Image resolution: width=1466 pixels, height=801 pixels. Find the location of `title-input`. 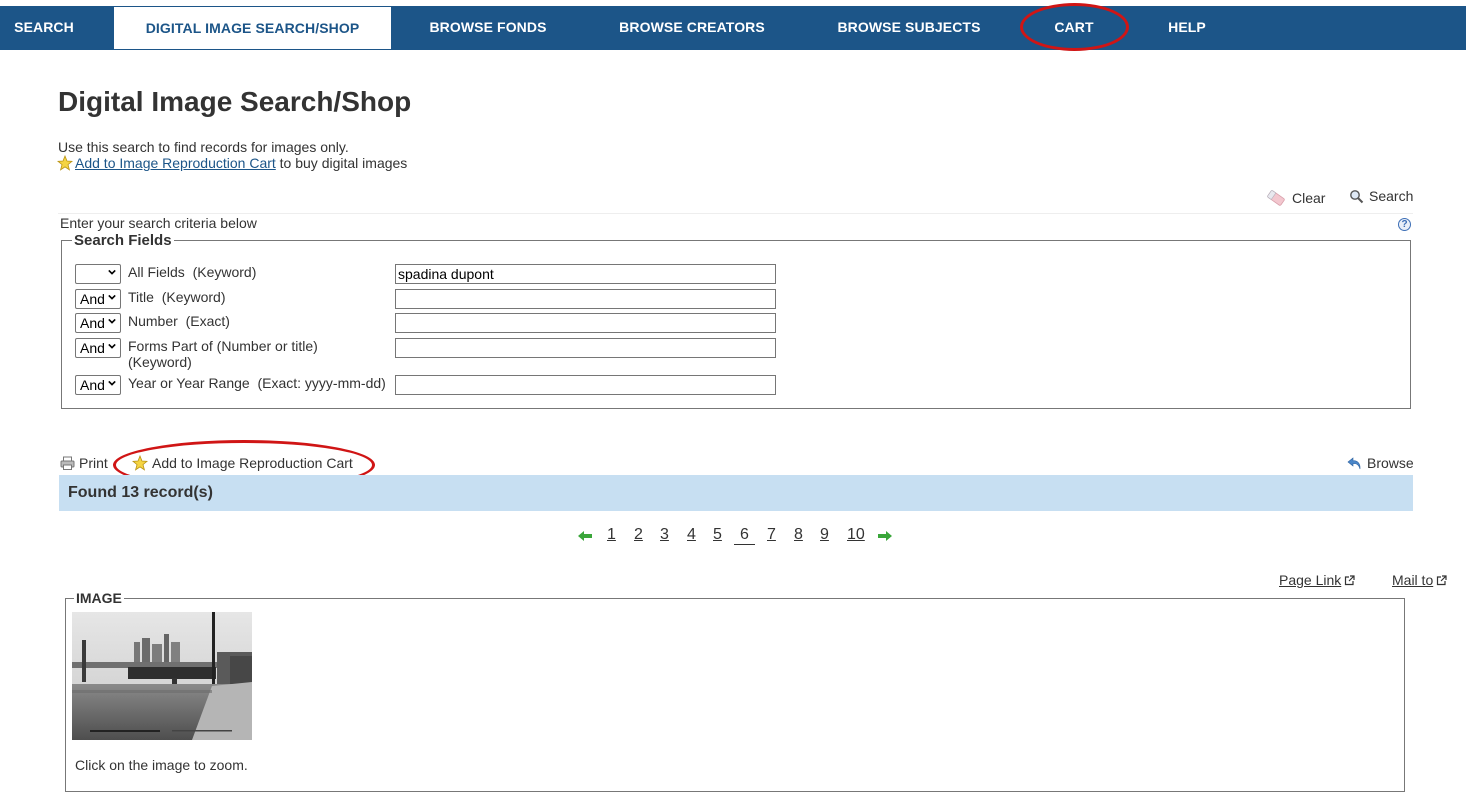

title-input is located at coordinates (585, 299).